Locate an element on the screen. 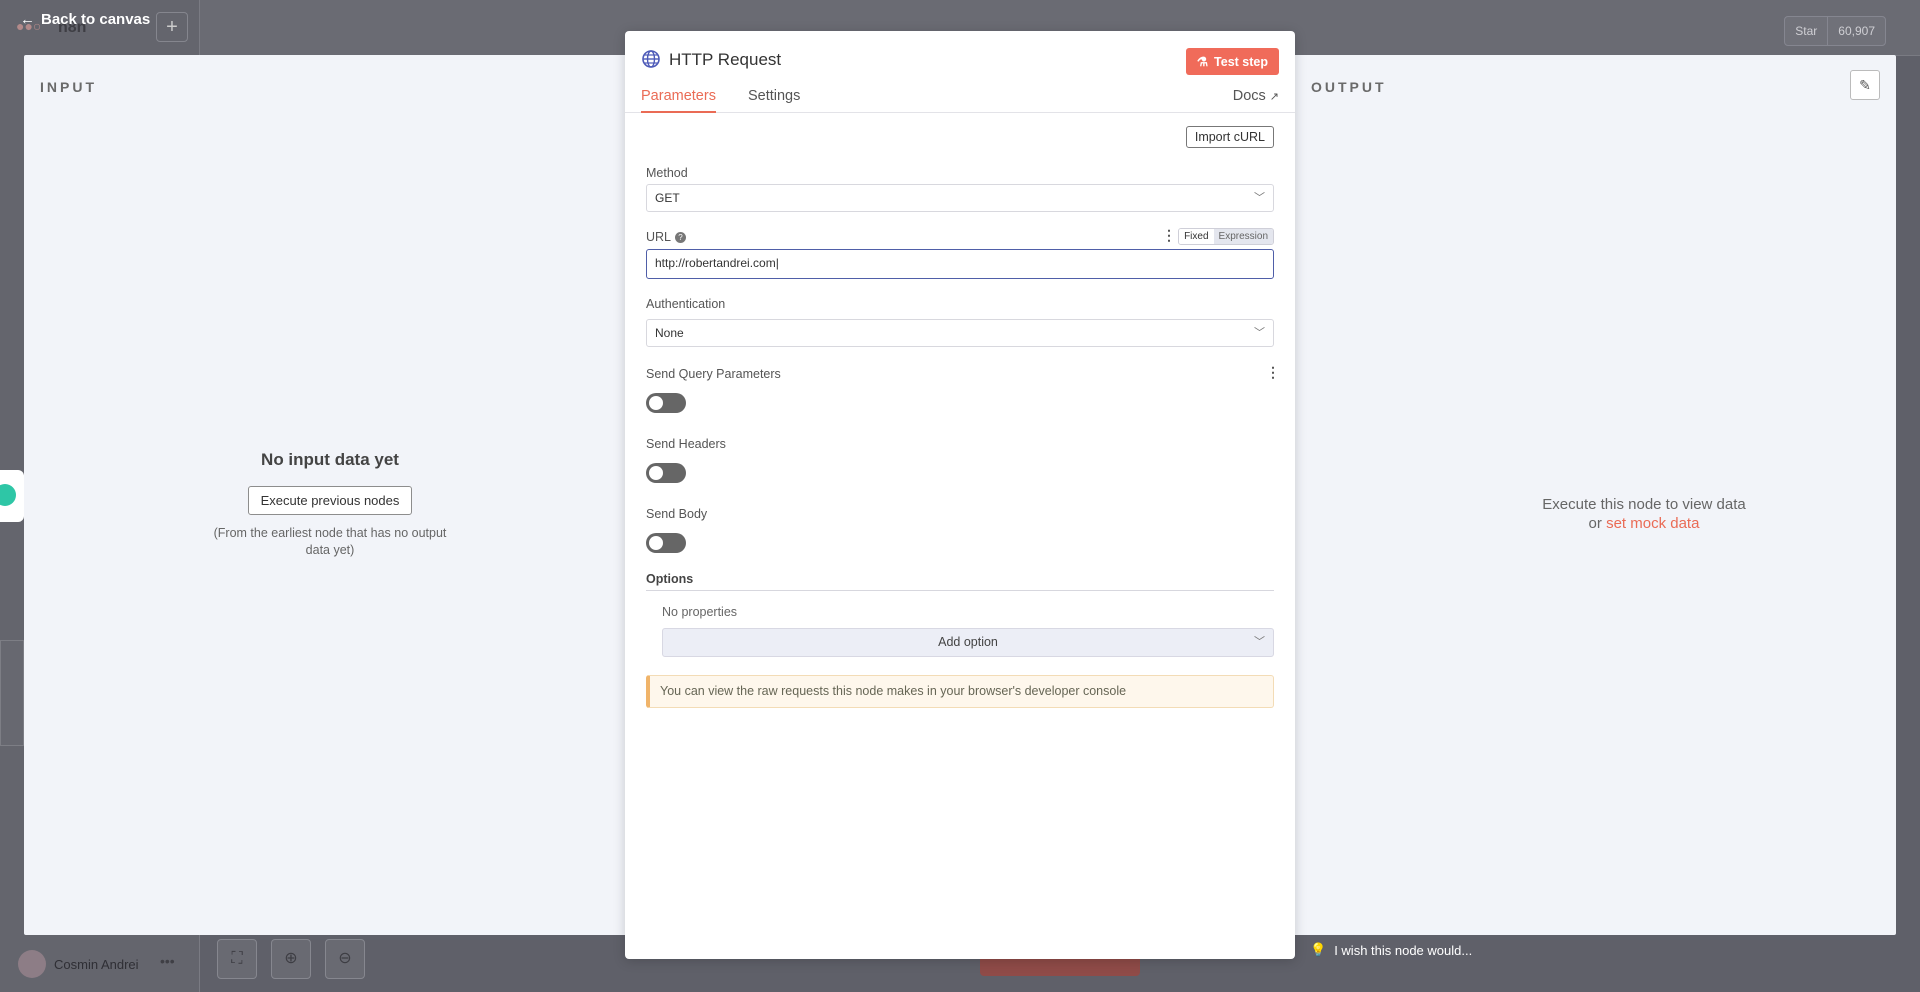 This screenshot has width=1920, height=992. import-curl-button: Import cURL is located at coordinates (1229, 137).